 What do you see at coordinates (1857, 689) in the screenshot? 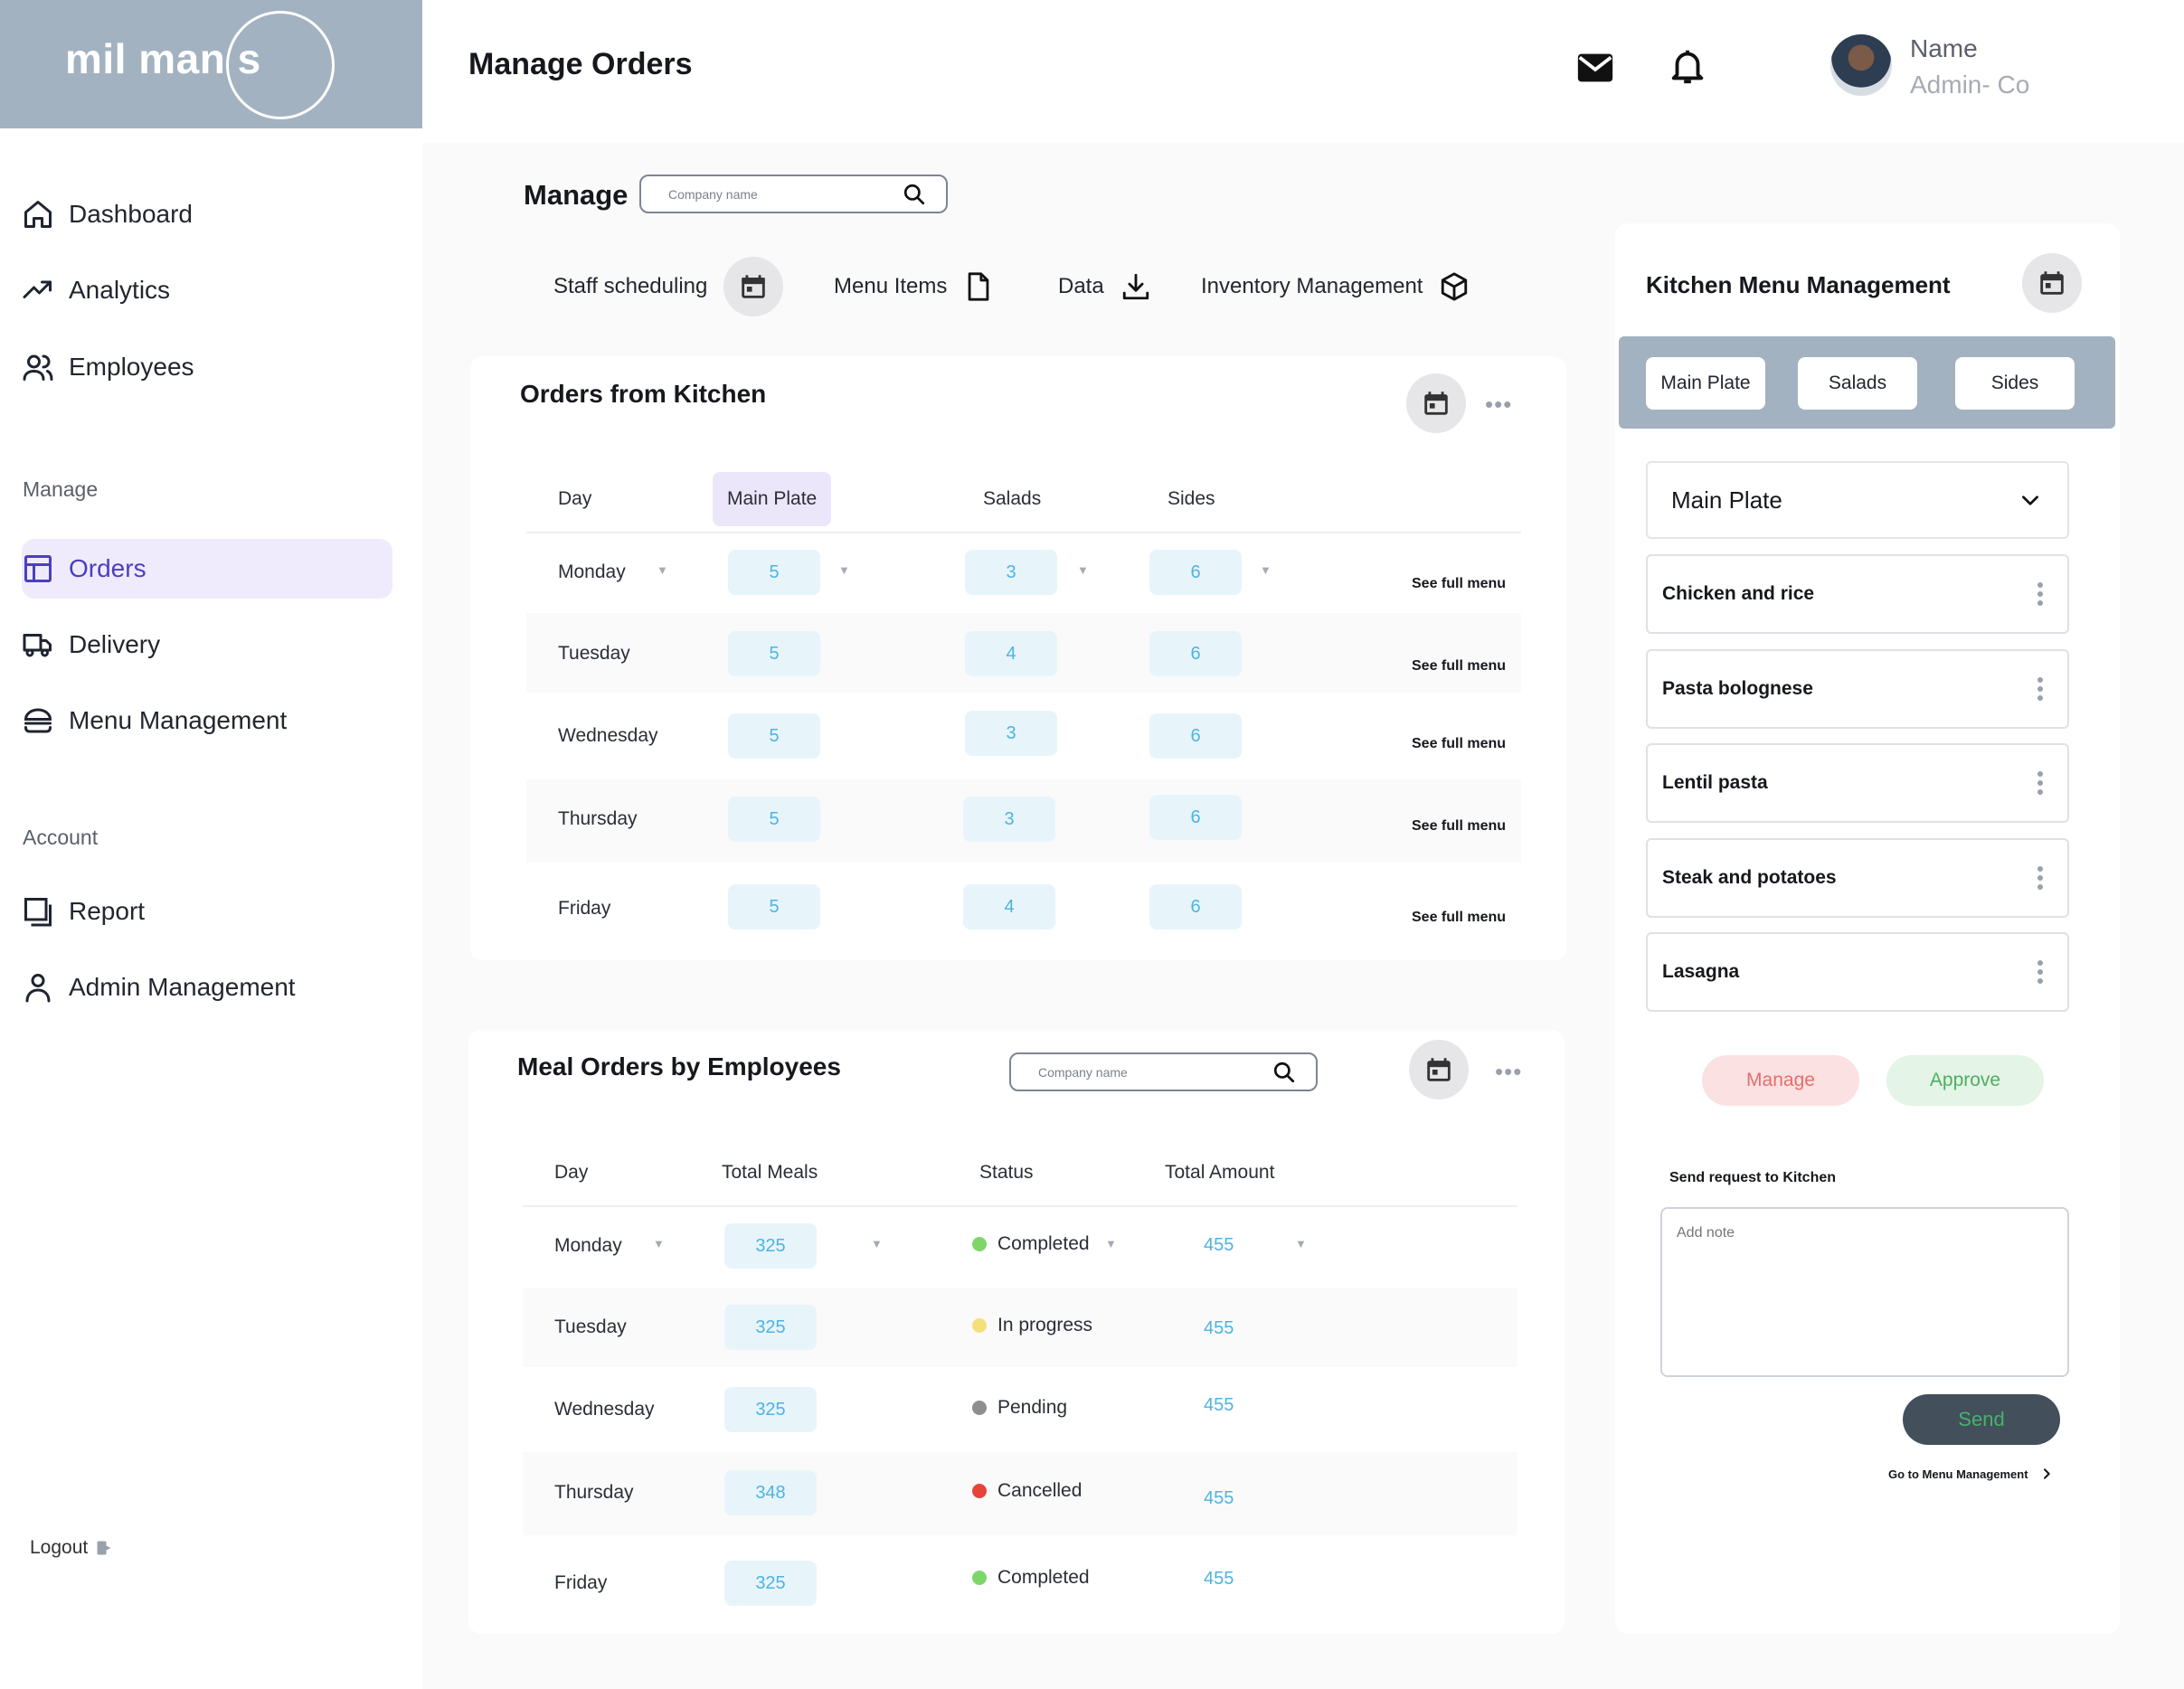
I see `menu-item: Pasta bolognese` at bounding box center [1857, 689].